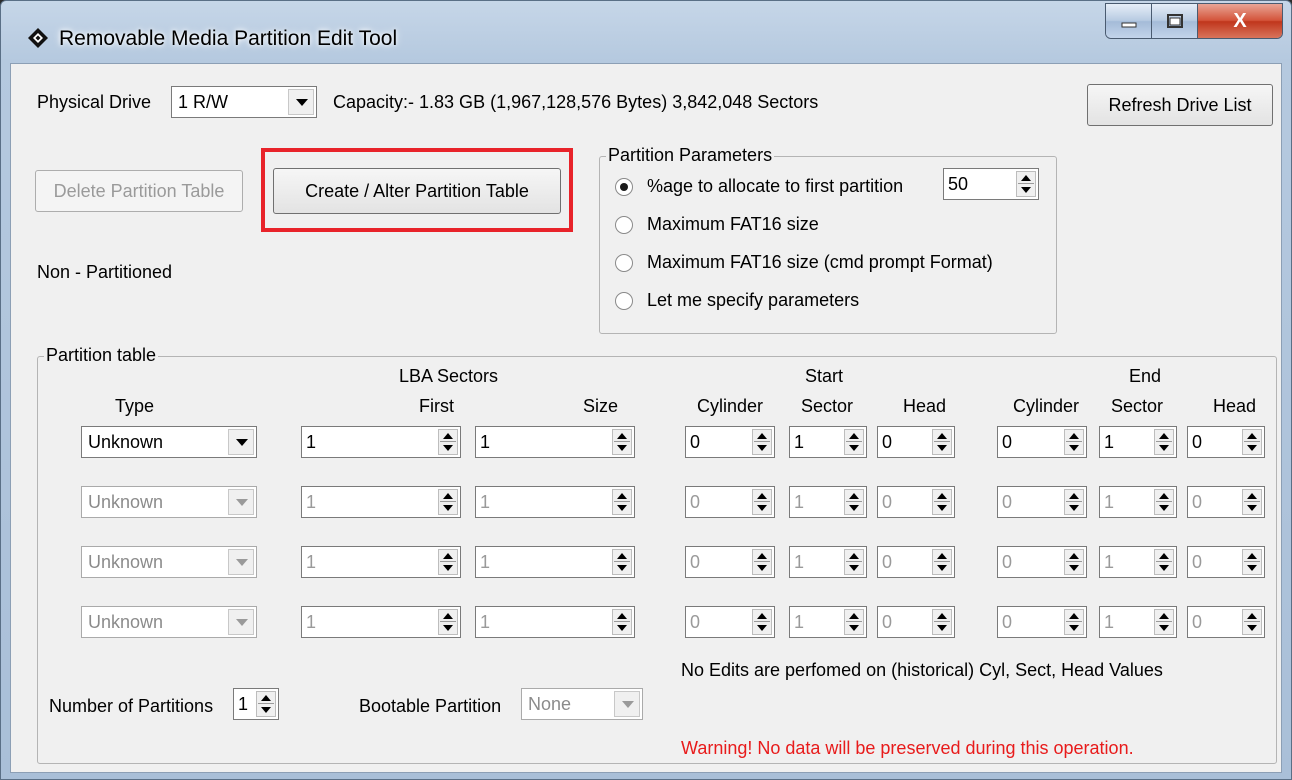  Describe the element at coordinates (1109, 502) in the screenshot. I see `partition-e-sec-value: 1` at that location.